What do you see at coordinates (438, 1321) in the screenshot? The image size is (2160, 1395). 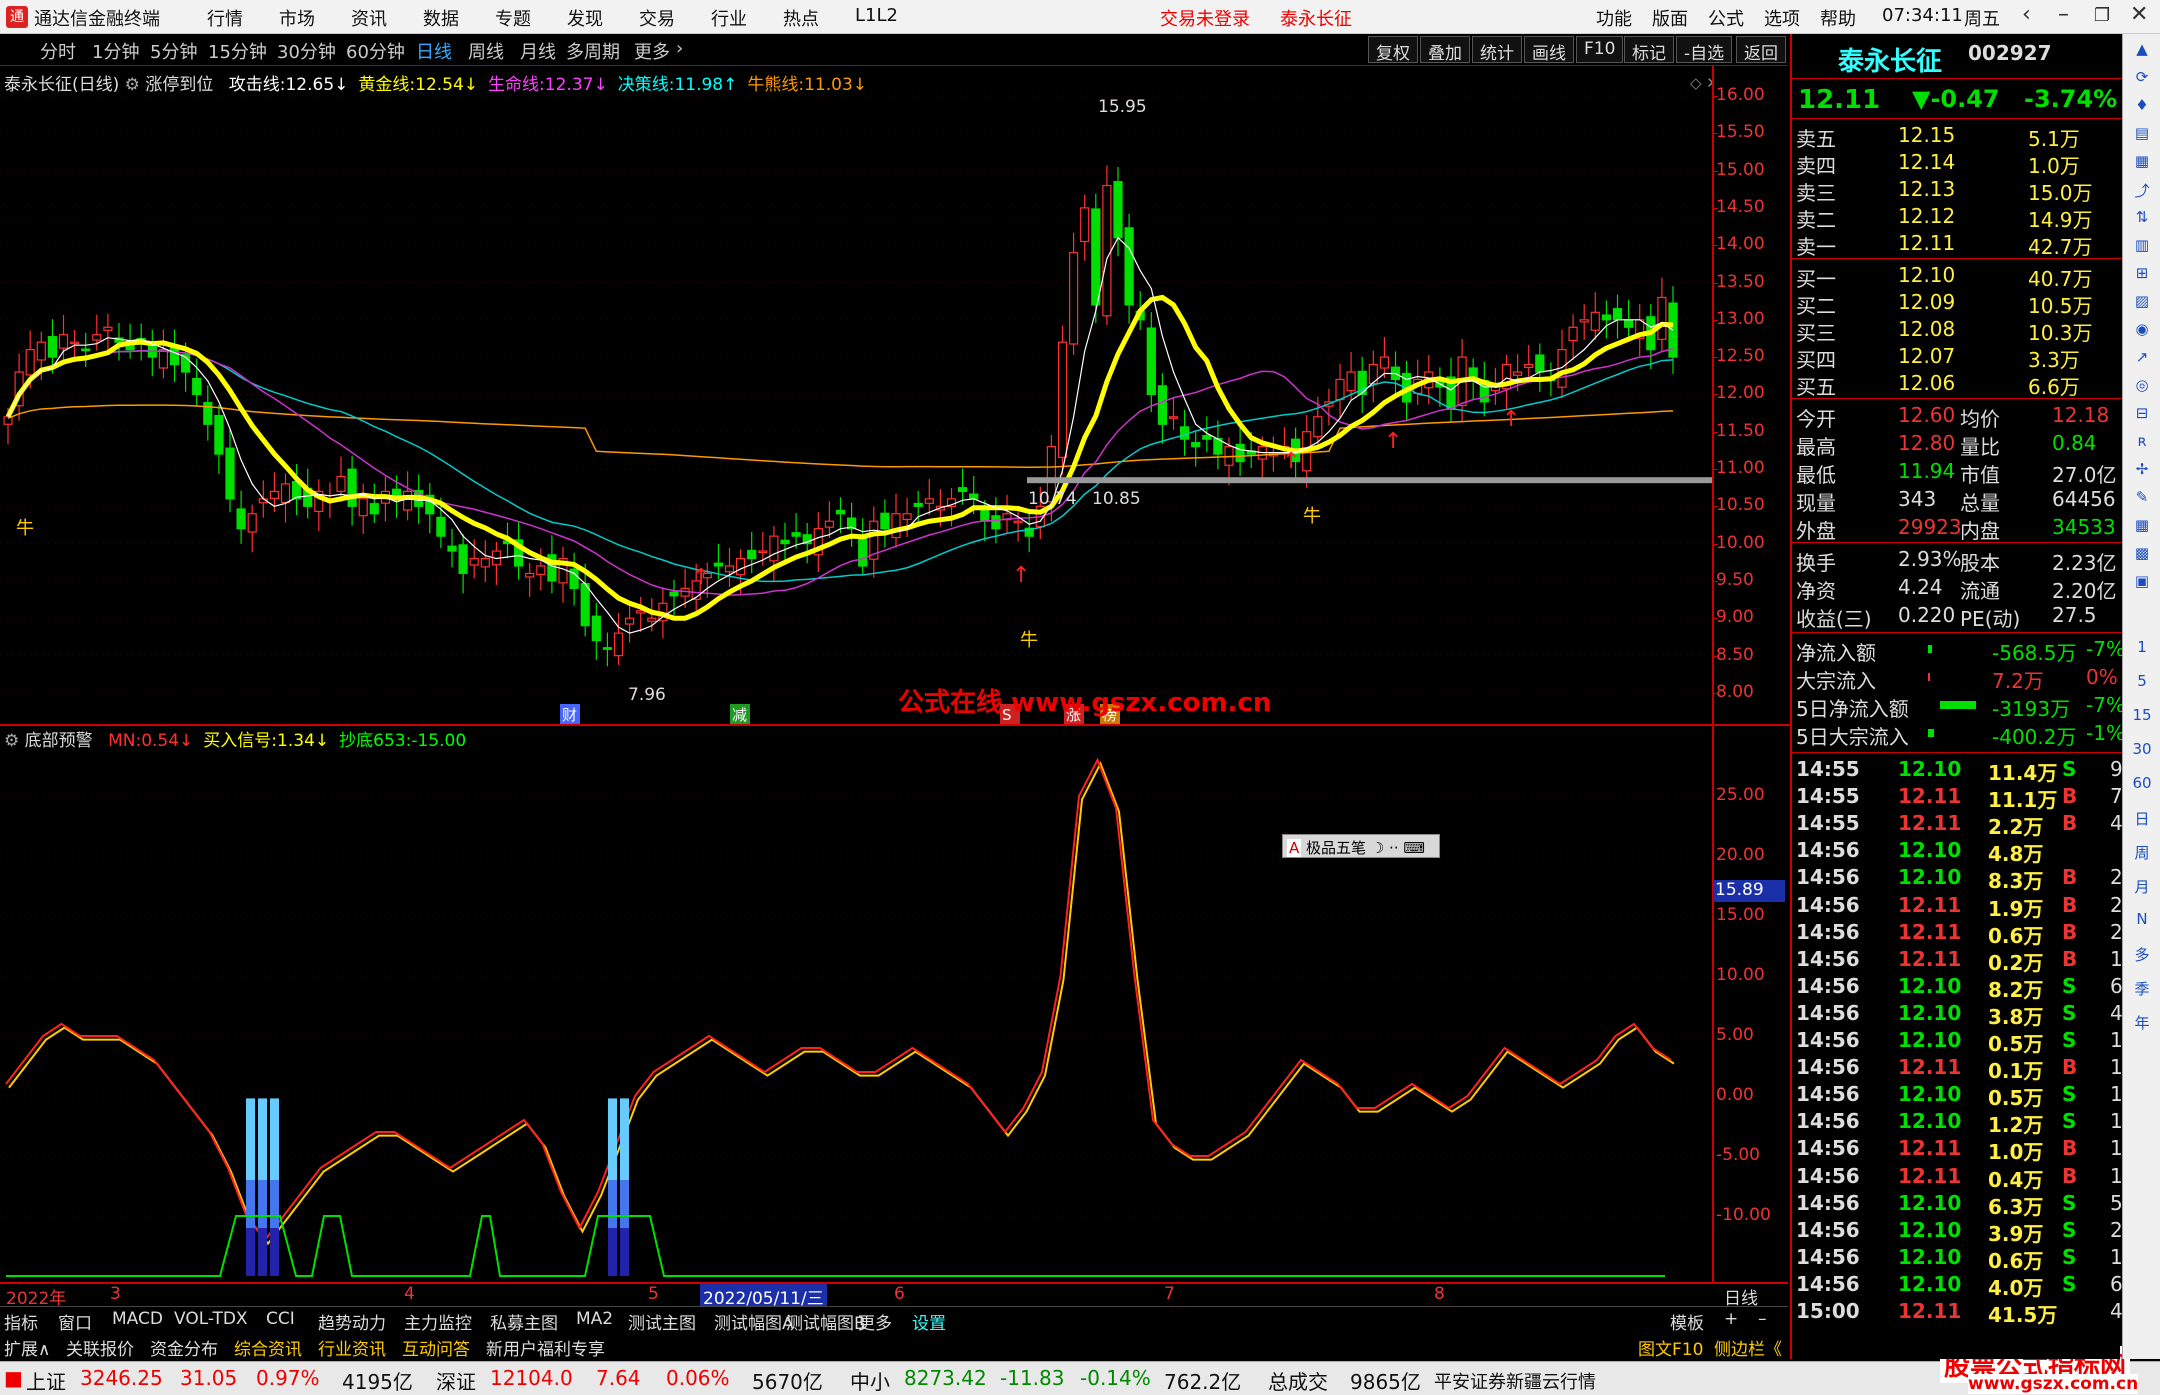 I see `indicator-tab: 主力监控` at bounding box center [438, 1321].